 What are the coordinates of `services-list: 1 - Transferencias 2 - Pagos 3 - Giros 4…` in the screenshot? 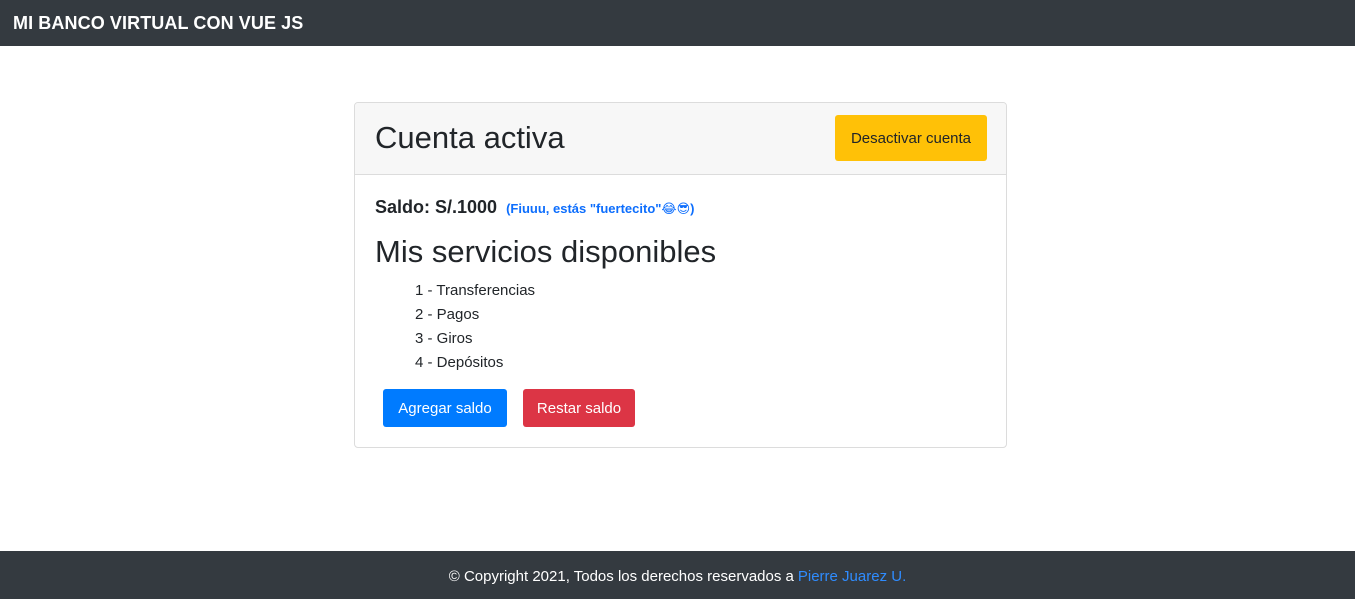 It's located at (475, 327).